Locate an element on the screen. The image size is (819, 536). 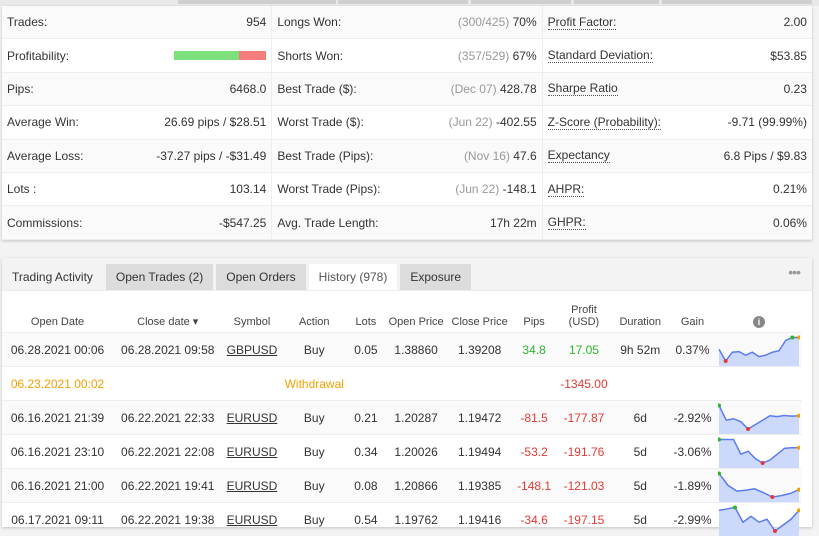
col-pips: Pips is located at coordinates (534, 312).